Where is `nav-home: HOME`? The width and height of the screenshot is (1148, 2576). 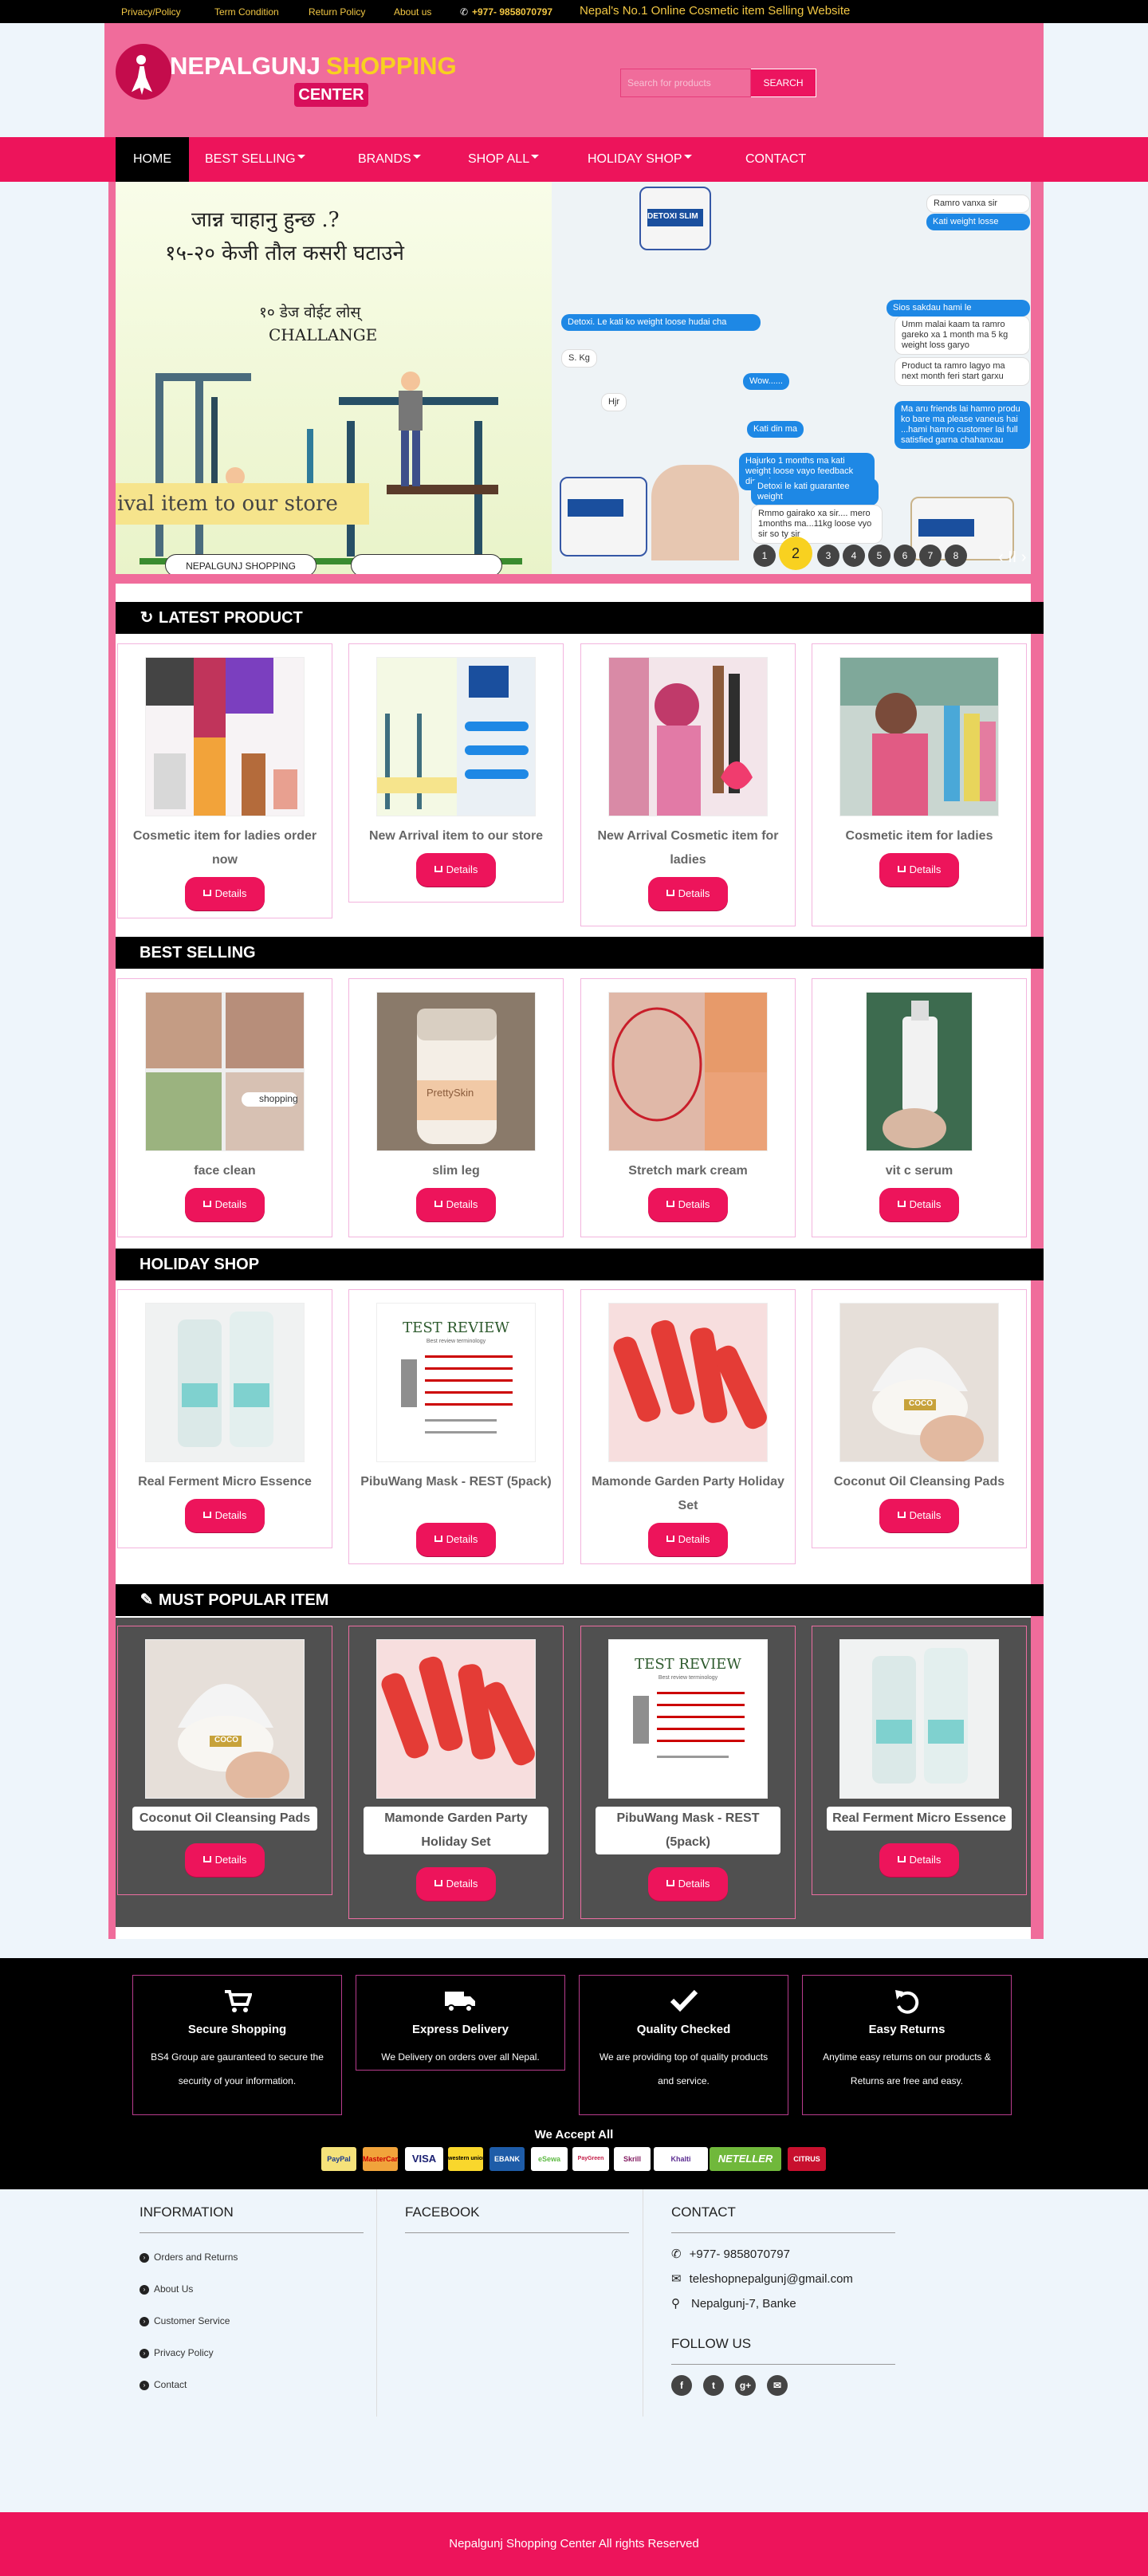 nav-home: HOME is located at coordinates (152, 160).